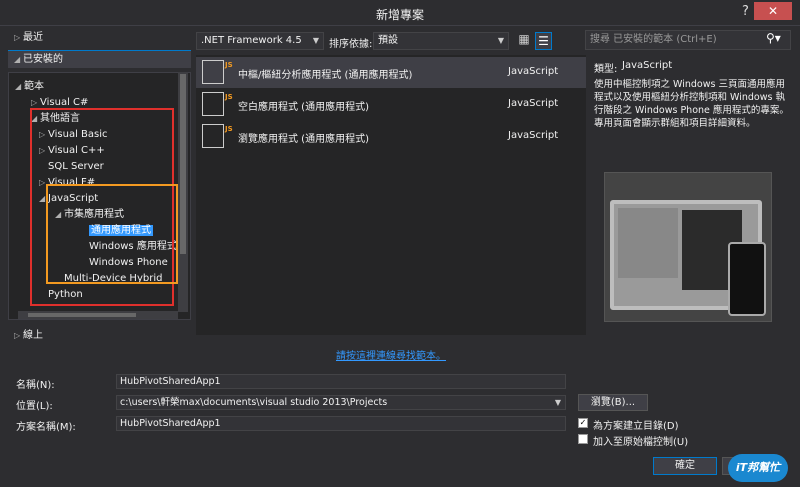 The image size is (800, 487). I want to click on sort-label: 排序依據:, so click(351, 44).